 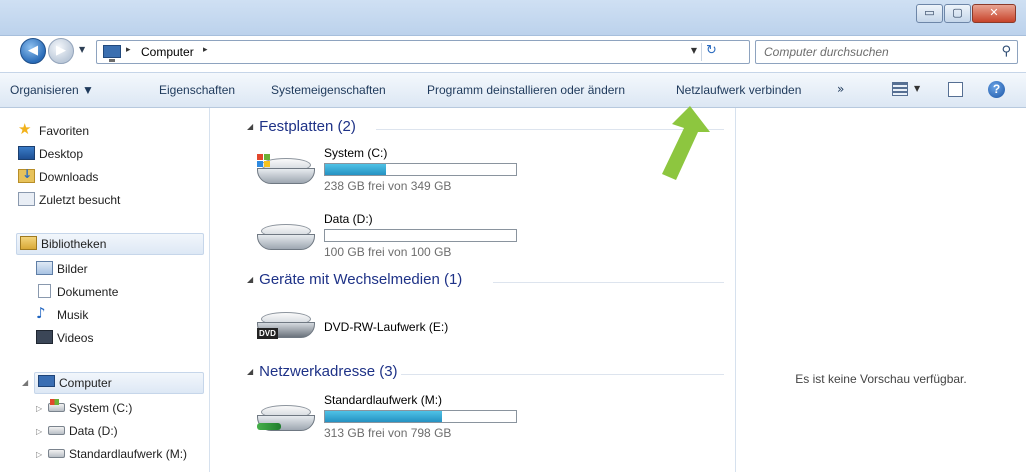 What do you see at coordinates (41, 313) in the screenshot?
I see `music-icon: ♪` at bounding box center [41, 313].